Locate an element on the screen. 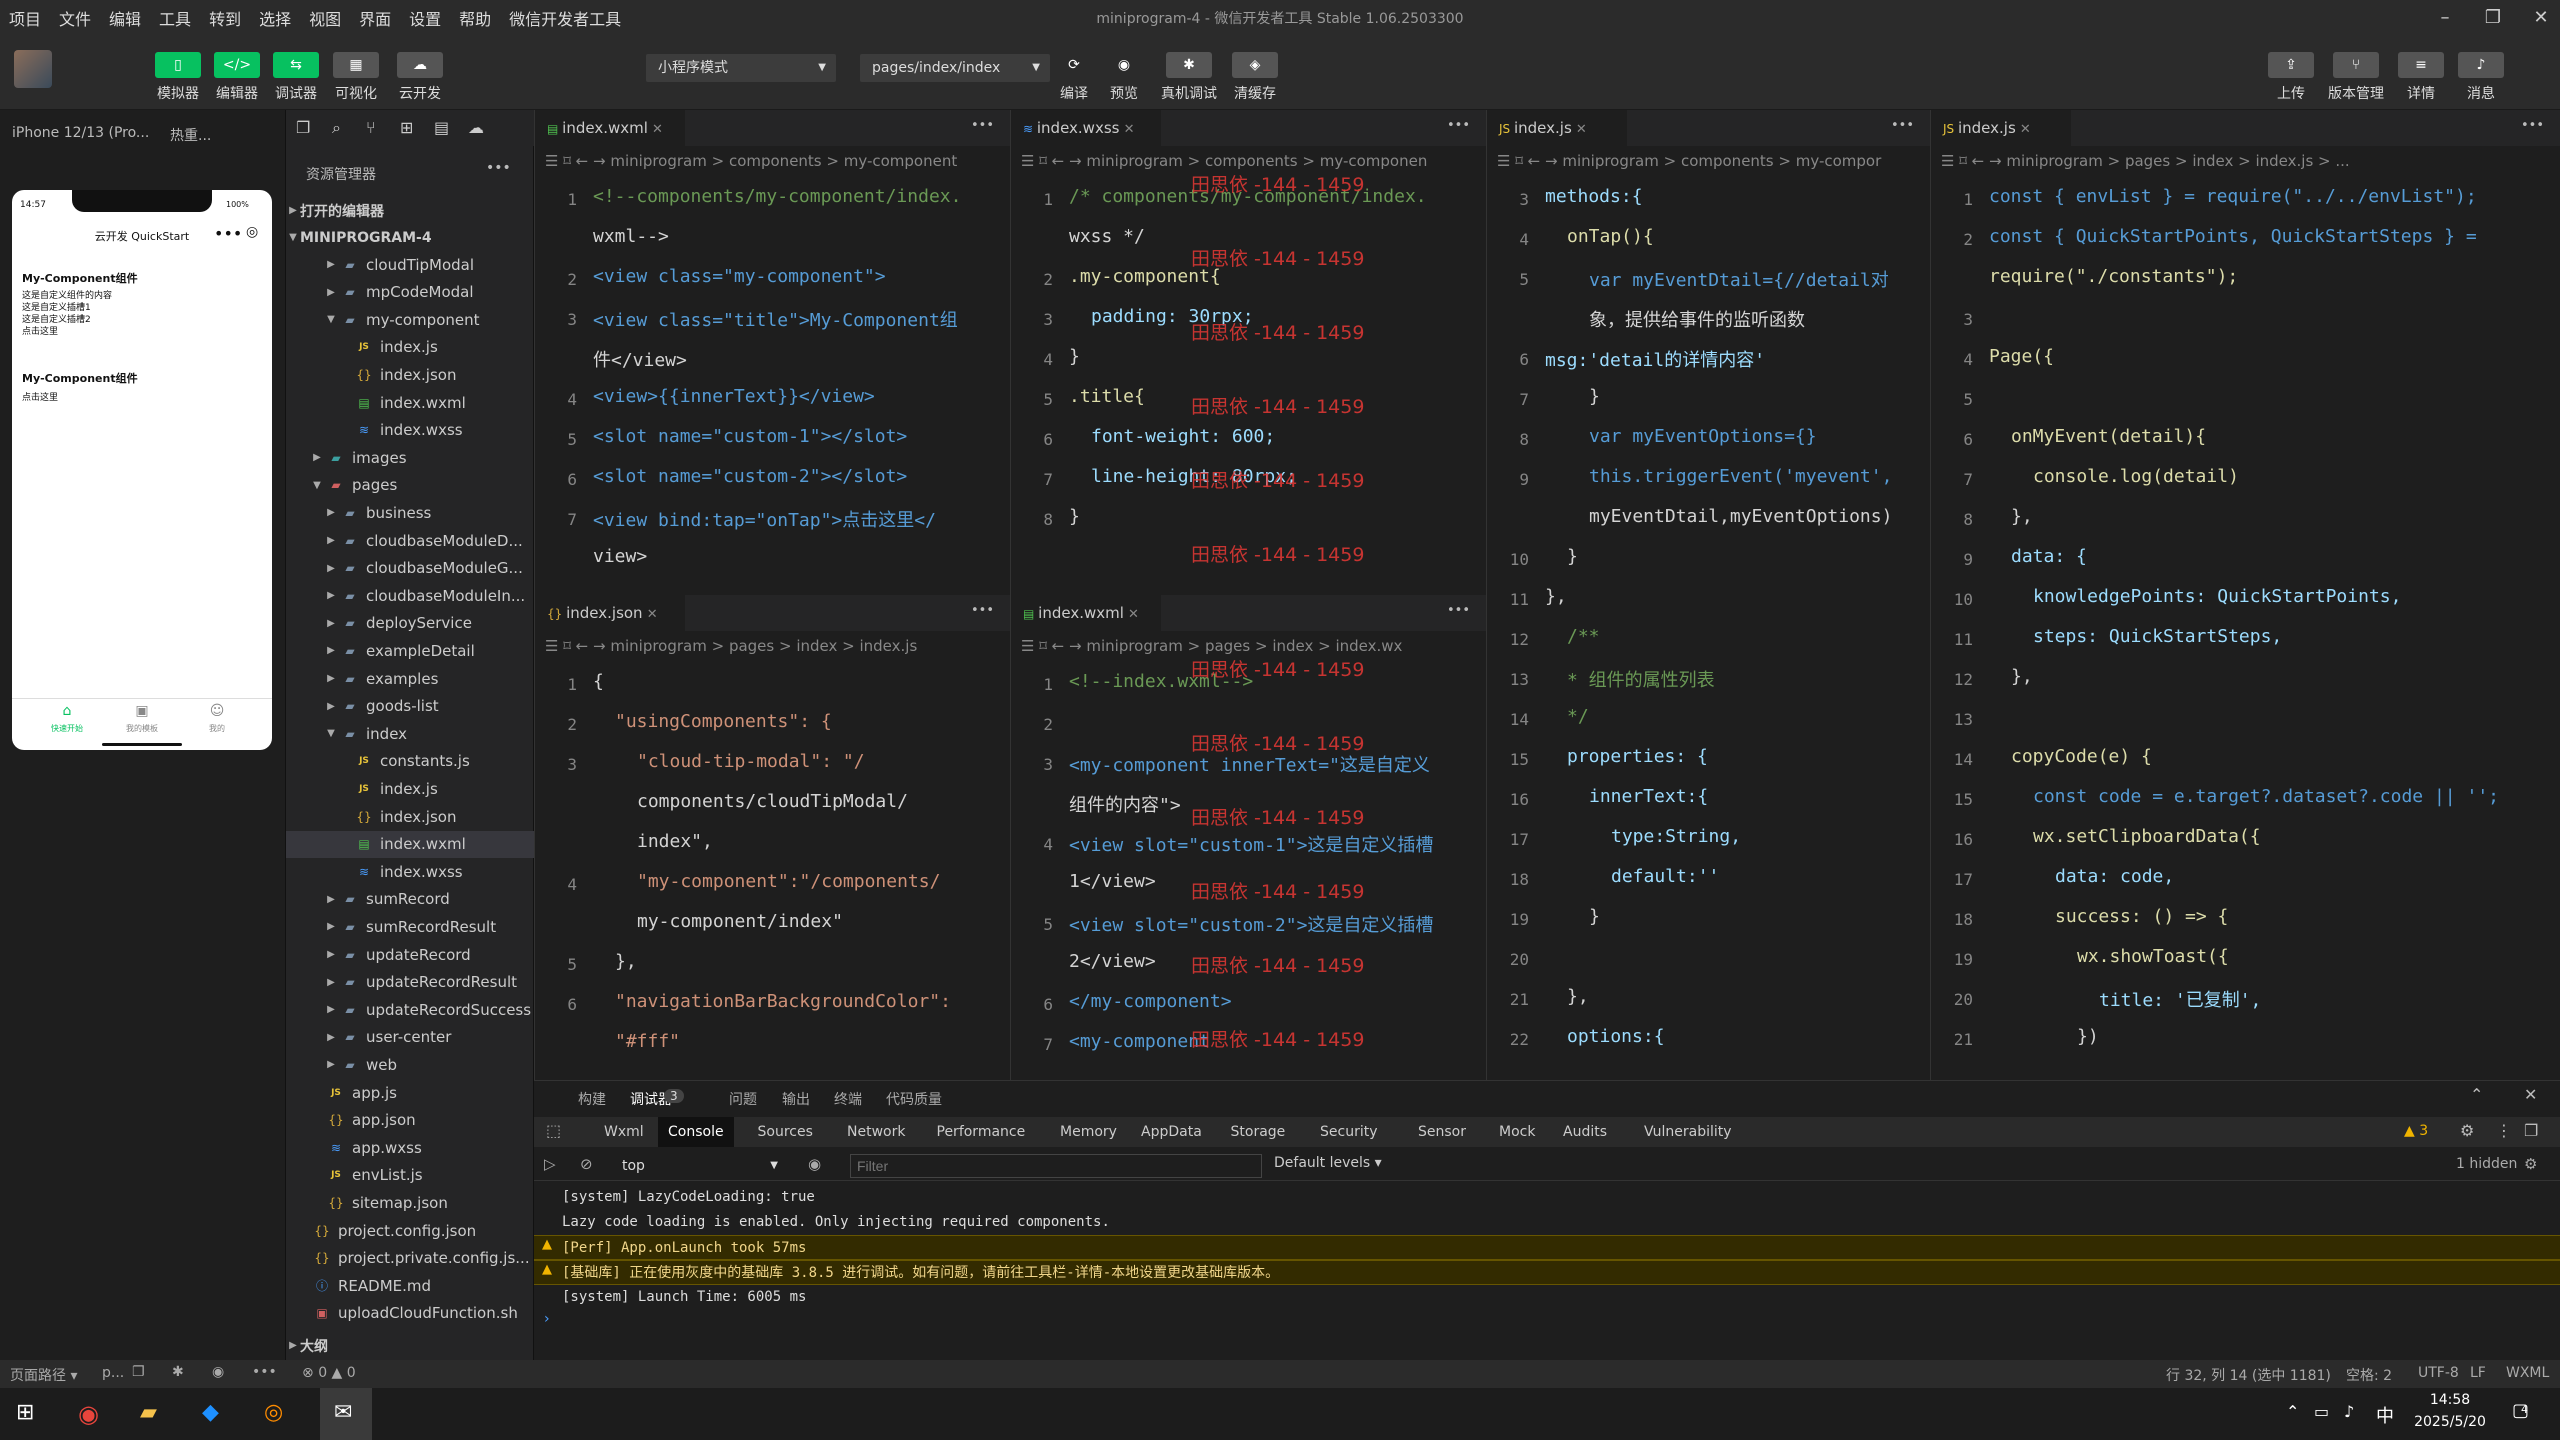 The image size is (2560, 1440). problems-indicator: ⊗ 0 ▲ 0 is located at coordinates (329, 1373).